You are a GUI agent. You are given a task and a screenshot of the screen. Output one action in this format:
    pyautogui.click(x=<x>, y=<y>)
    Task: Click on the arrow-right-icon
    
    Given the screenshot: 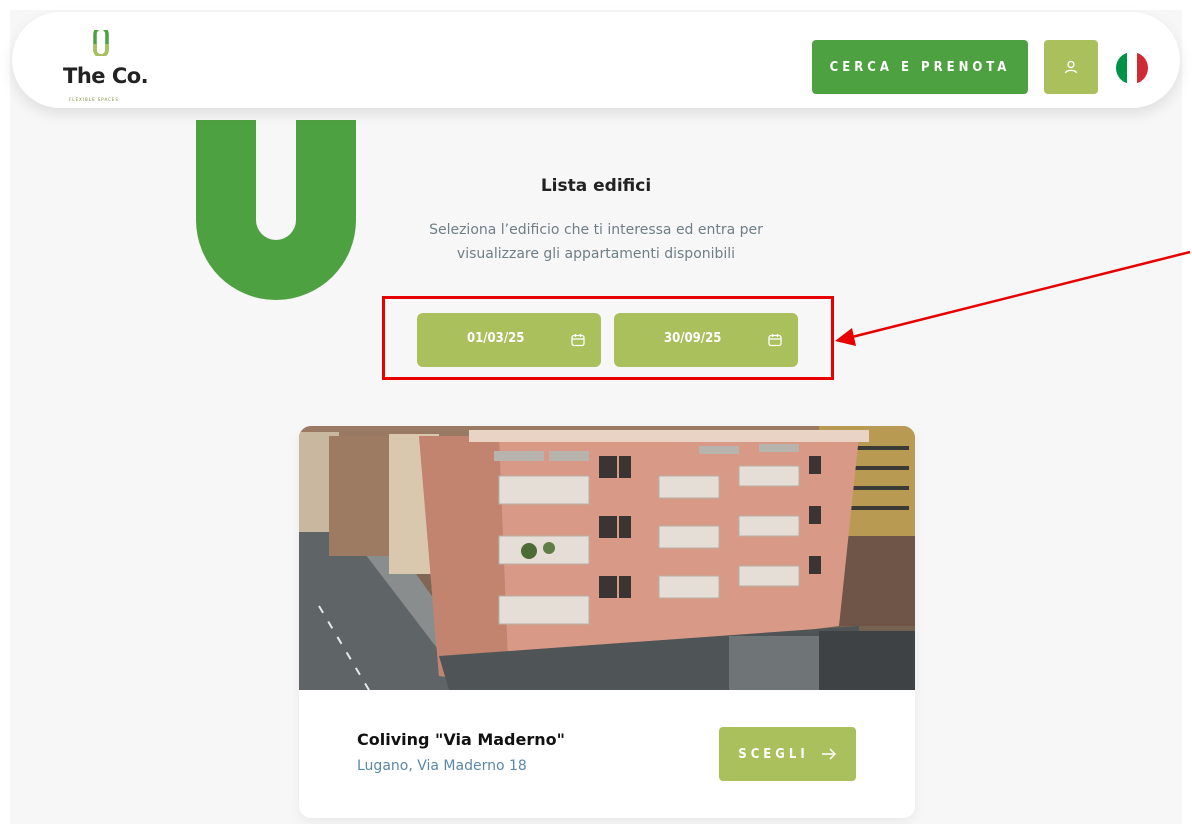 What is the action you would take?
    pyautogui.click(x=828, y=754)
    